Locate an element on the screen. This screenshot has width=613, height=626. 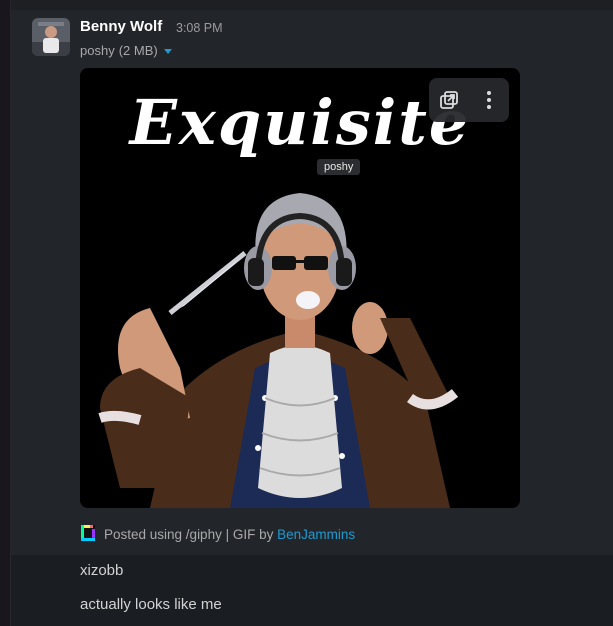
open-in-new-icon is located at coordinates (449, 100).